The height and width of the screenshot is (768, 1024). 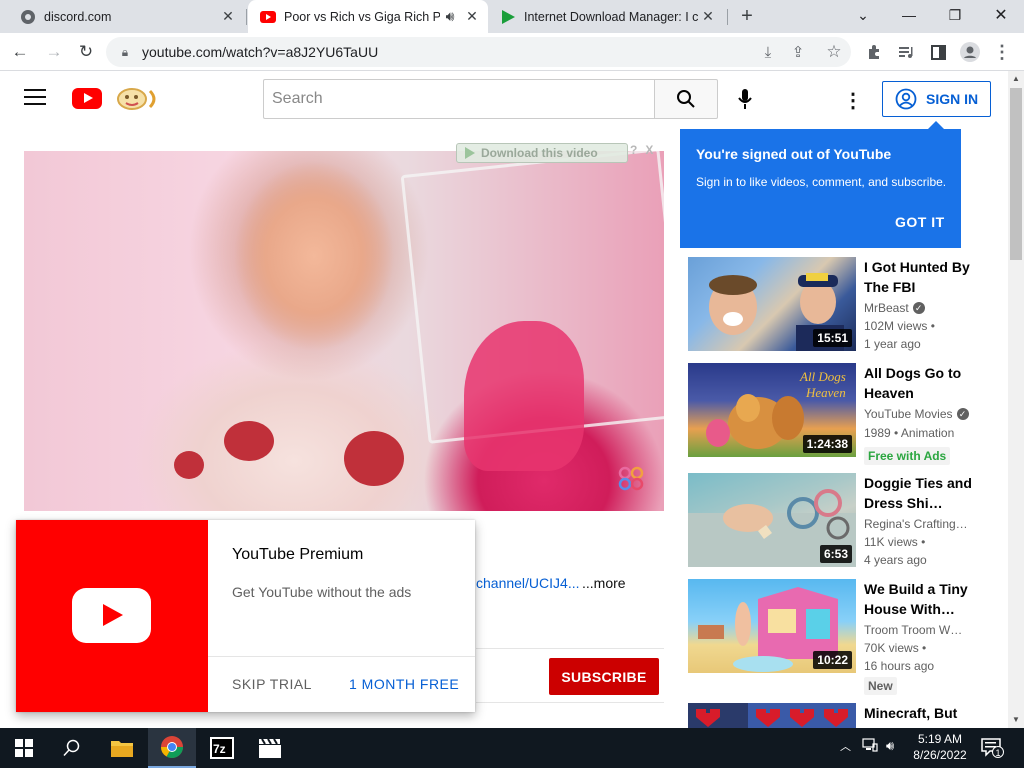 What do you see at coordinates (920, 277) in the screenshot?
I see `video-title: I Got Hunted By The FBI` at bounding box center [920, 277].